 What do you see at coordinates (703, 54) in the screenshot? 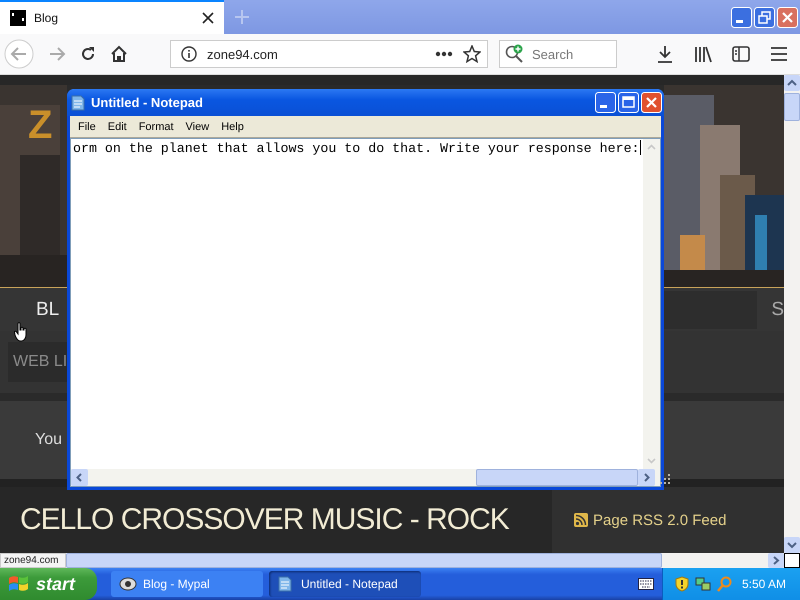
I see `library-icon` at bounding box center [703, 54].